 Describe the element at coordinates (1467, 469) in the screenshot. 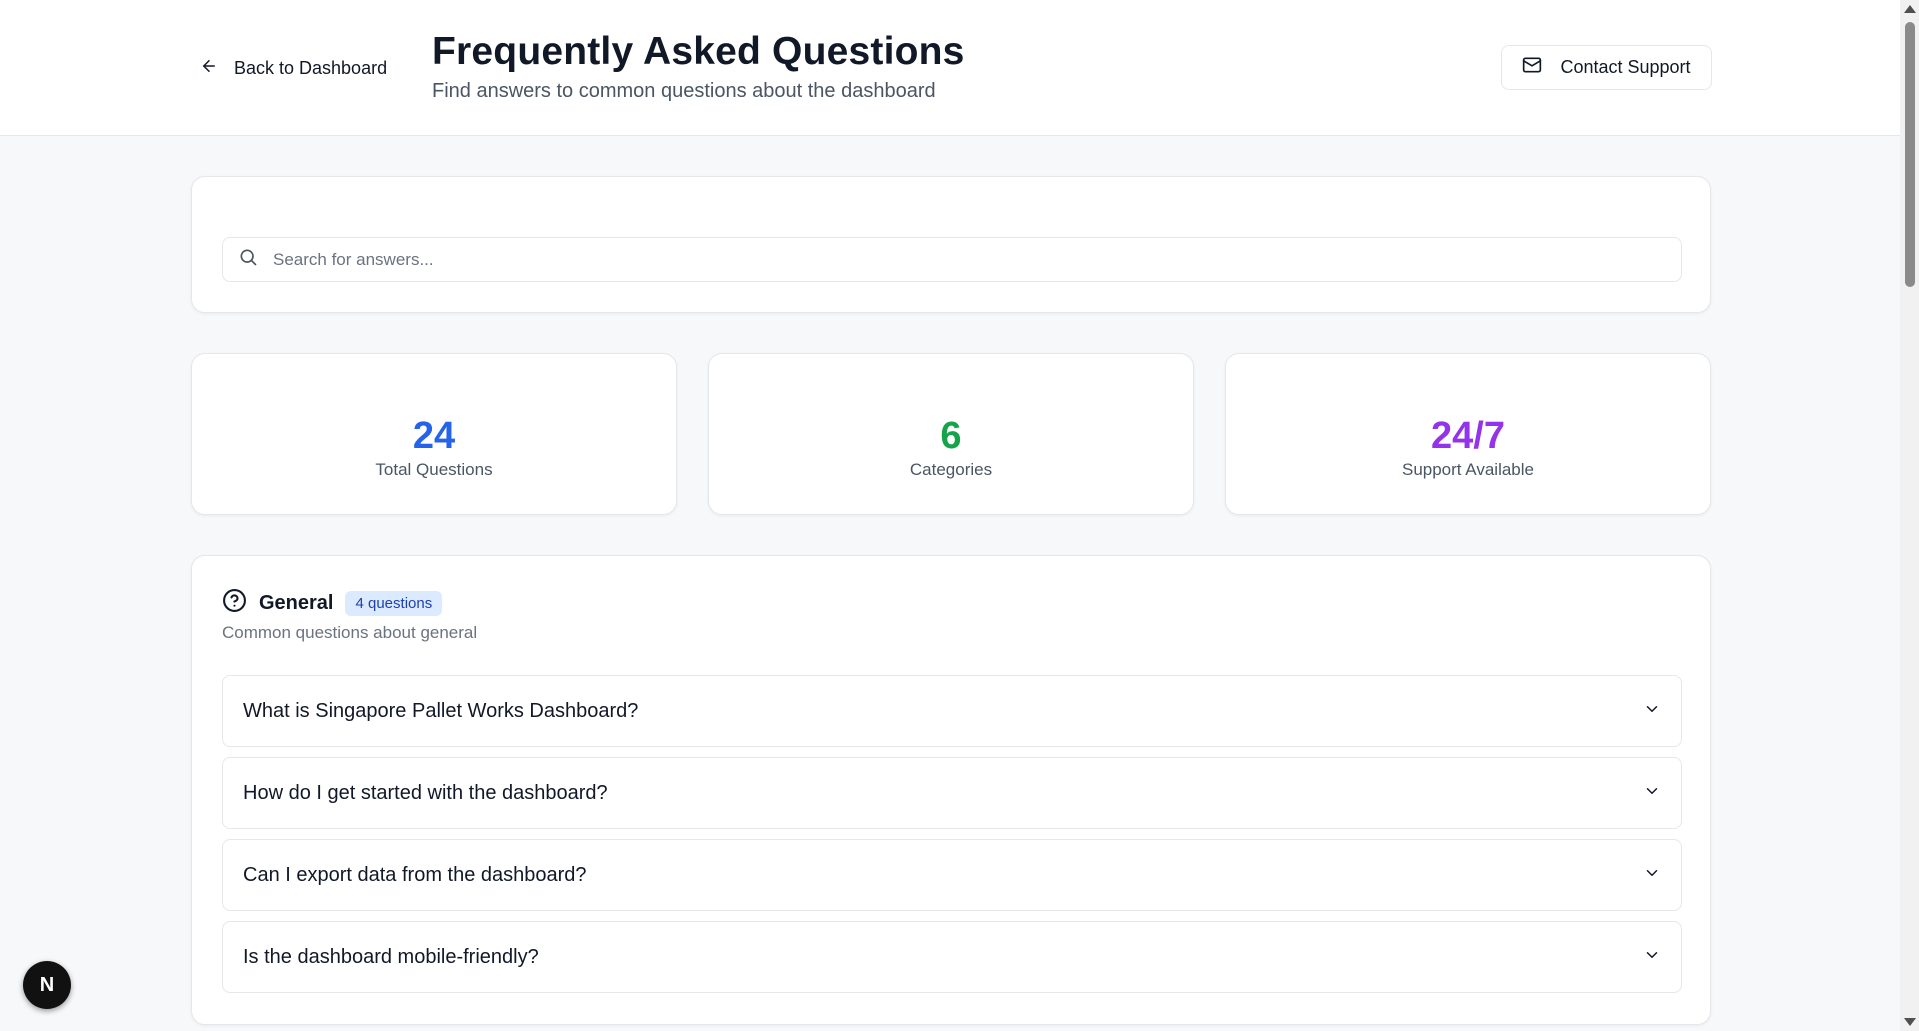

I see `stat-label: Support Available` at that location.